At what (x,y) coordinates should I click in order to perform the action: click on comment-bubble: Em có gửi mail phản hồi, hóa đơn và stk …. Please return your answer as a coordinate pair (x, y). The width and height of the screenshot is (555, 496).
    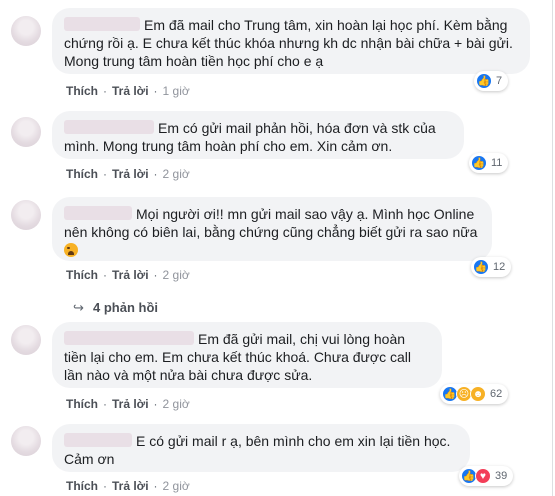
    Looking at the image, I should click on (258, 135).